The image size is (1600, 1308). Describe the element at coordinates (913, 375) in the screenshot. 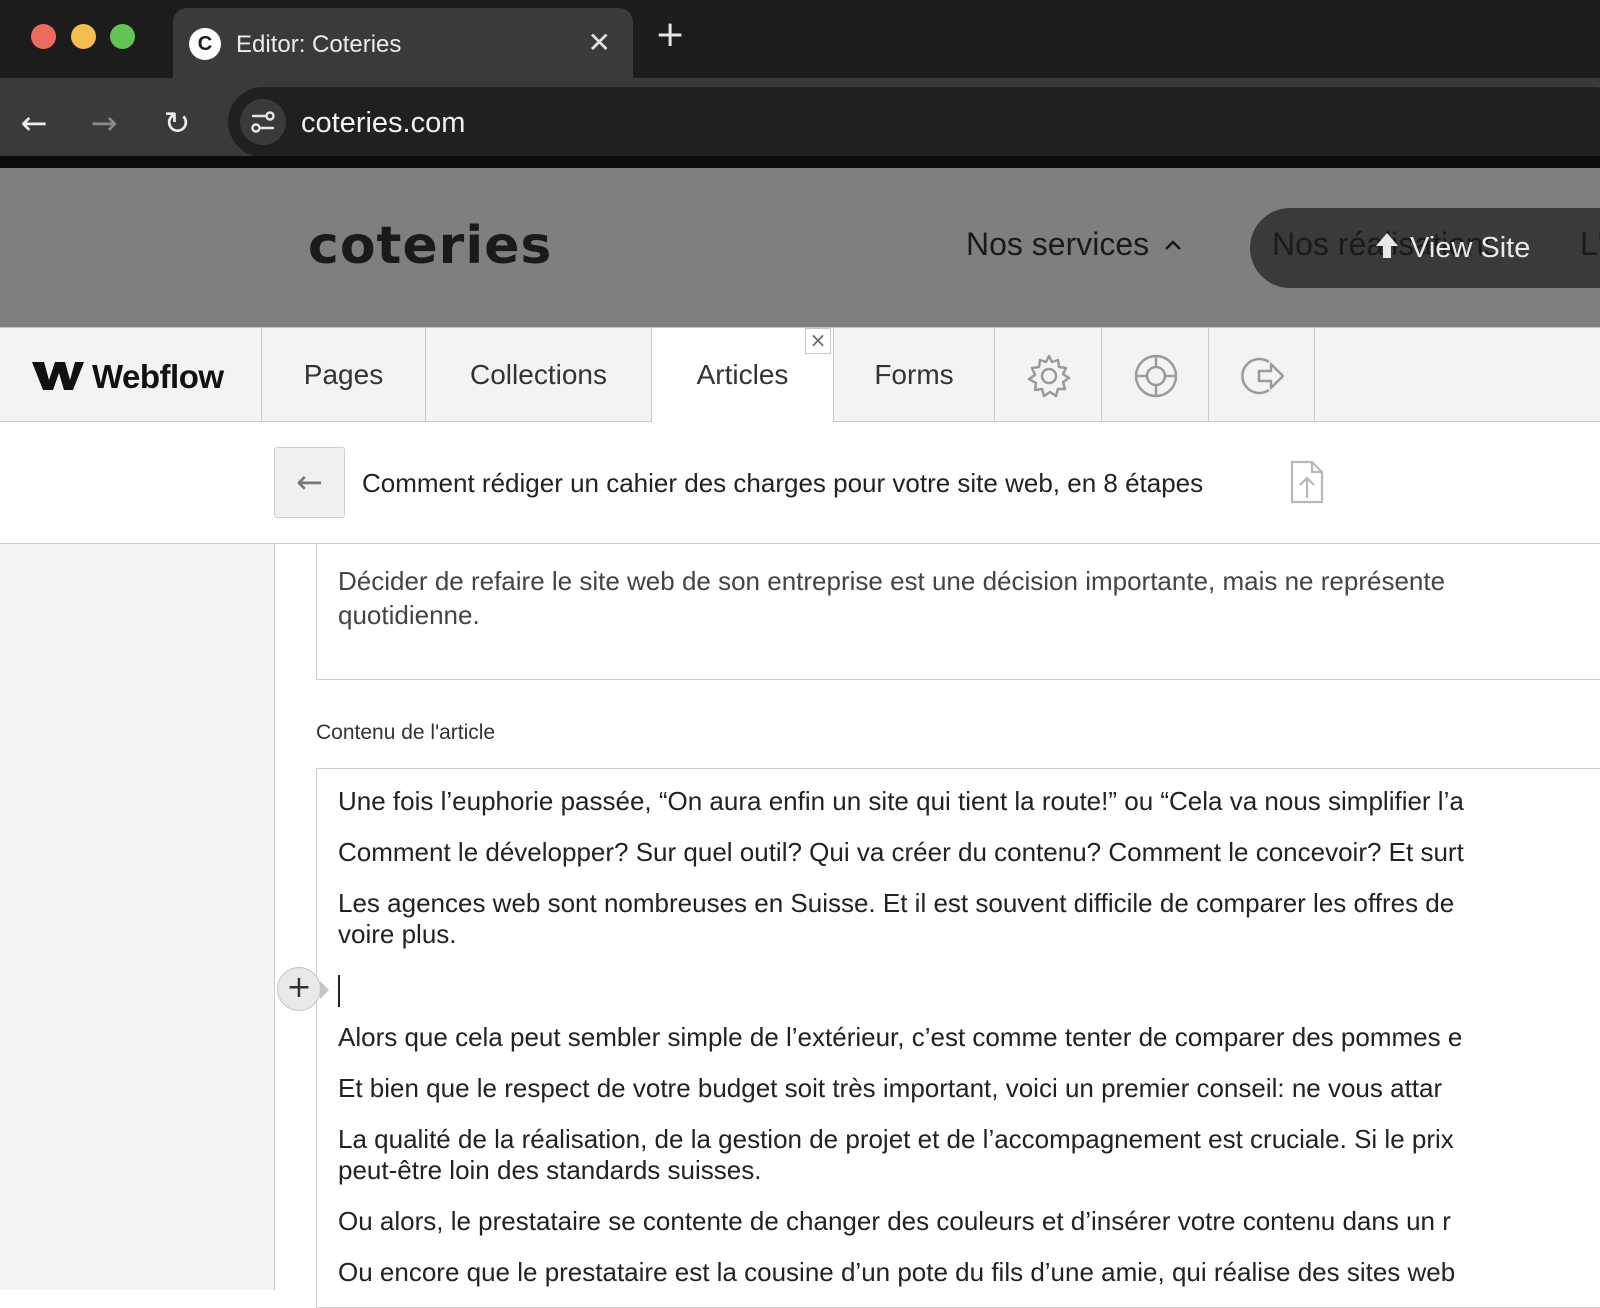

I see `tab-forms: Forms` at that location.